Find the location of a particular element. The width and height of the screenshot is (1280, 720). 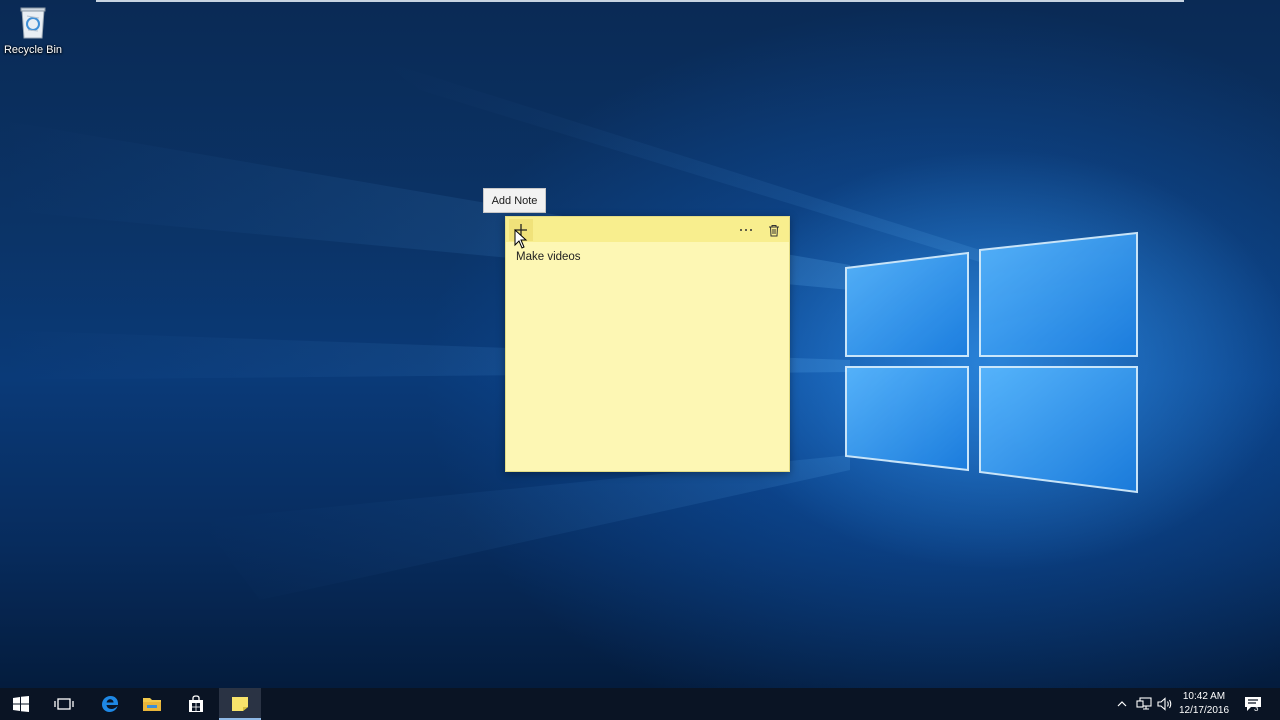

desktop-icon-recycle-bin: Recycle Bin is located at coordinates (33, 35).